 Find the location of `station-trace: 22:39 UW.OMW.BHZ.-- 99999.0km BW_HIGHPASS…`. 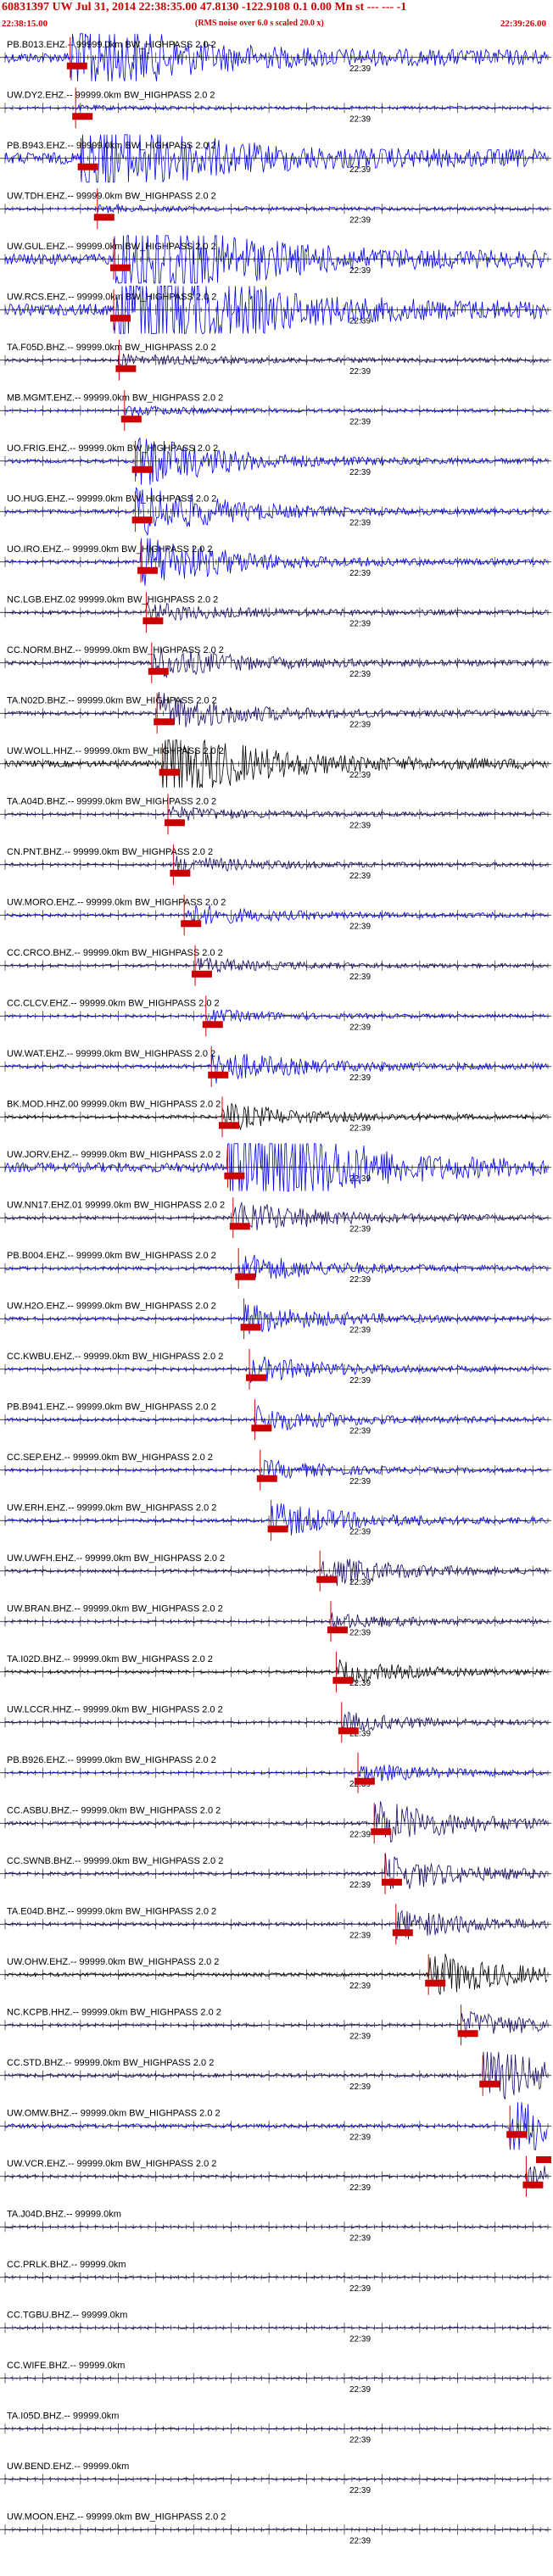

station-trace: 22:39 UW.OMW.BHZ.-- 99999.0km BW_HIGHPASS… is located at coordinates (276, 2126).